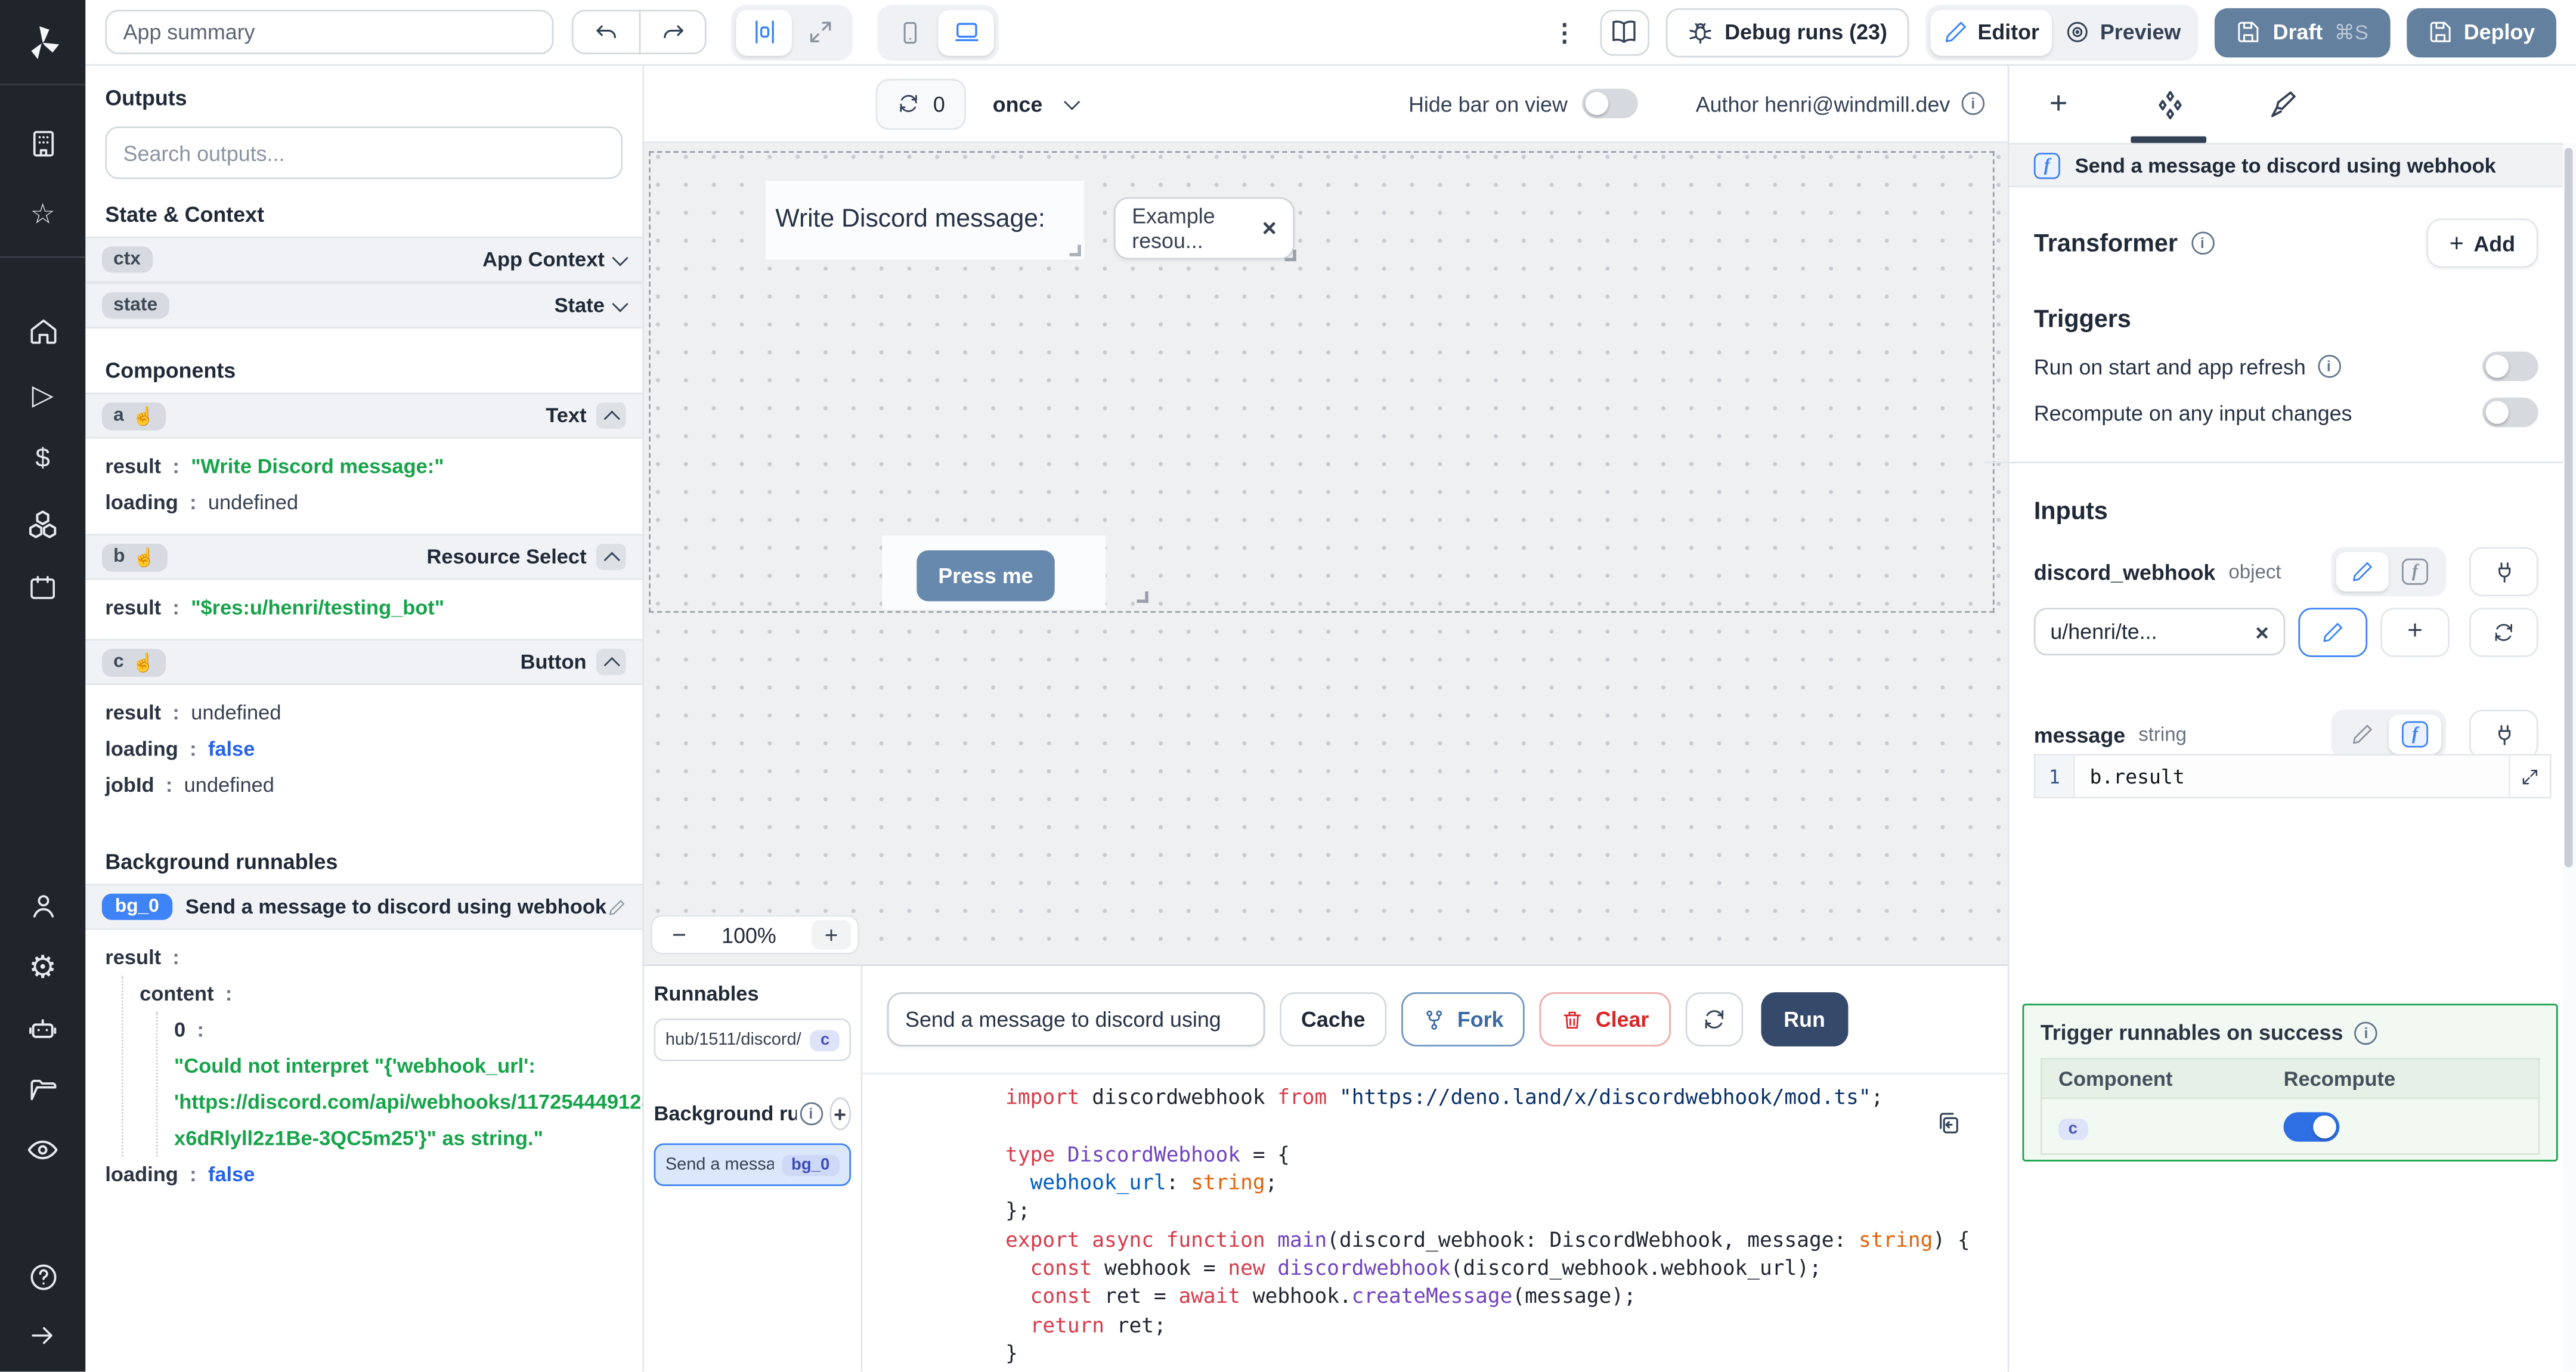  Describe the element at coordinates (2073, 1130) in the screenshot. I see `component-badge: c` at that location.